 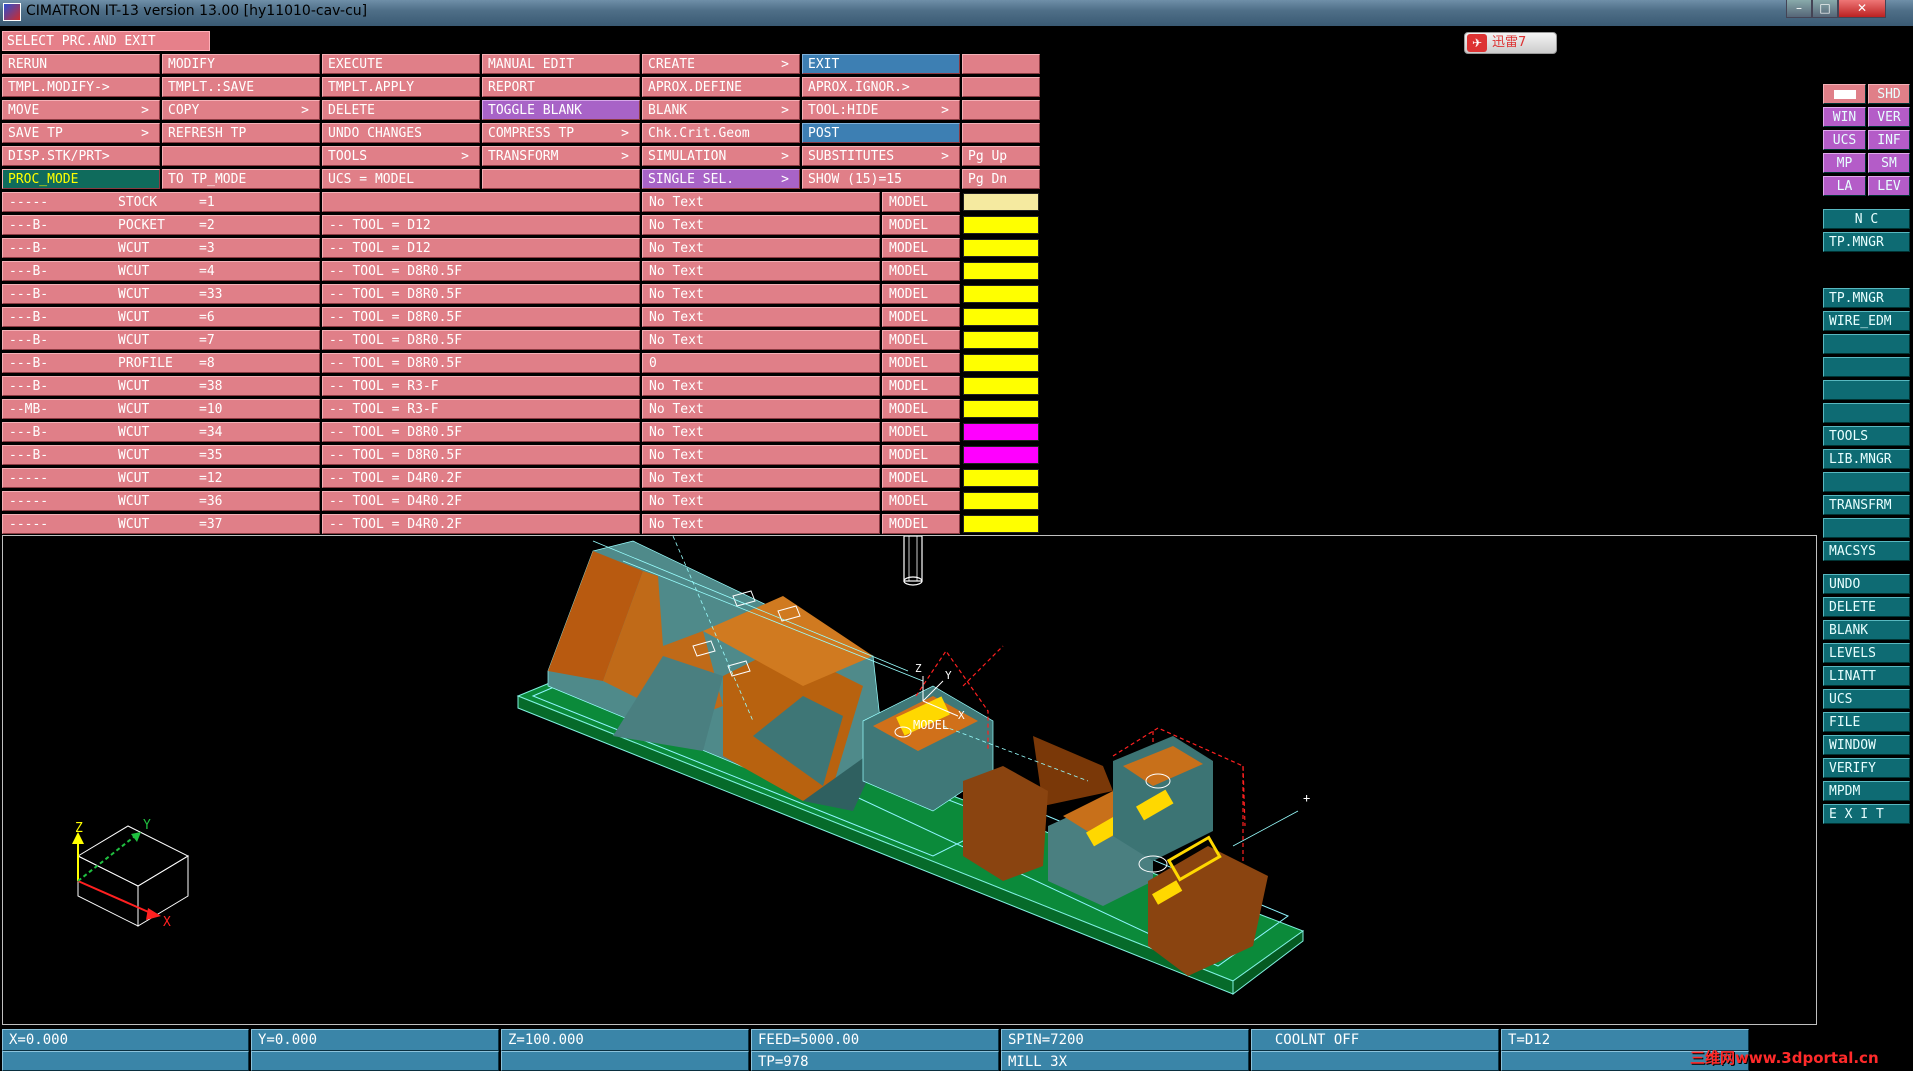 I want to click on delete-button: DELETE, so click(x=401, y=110).